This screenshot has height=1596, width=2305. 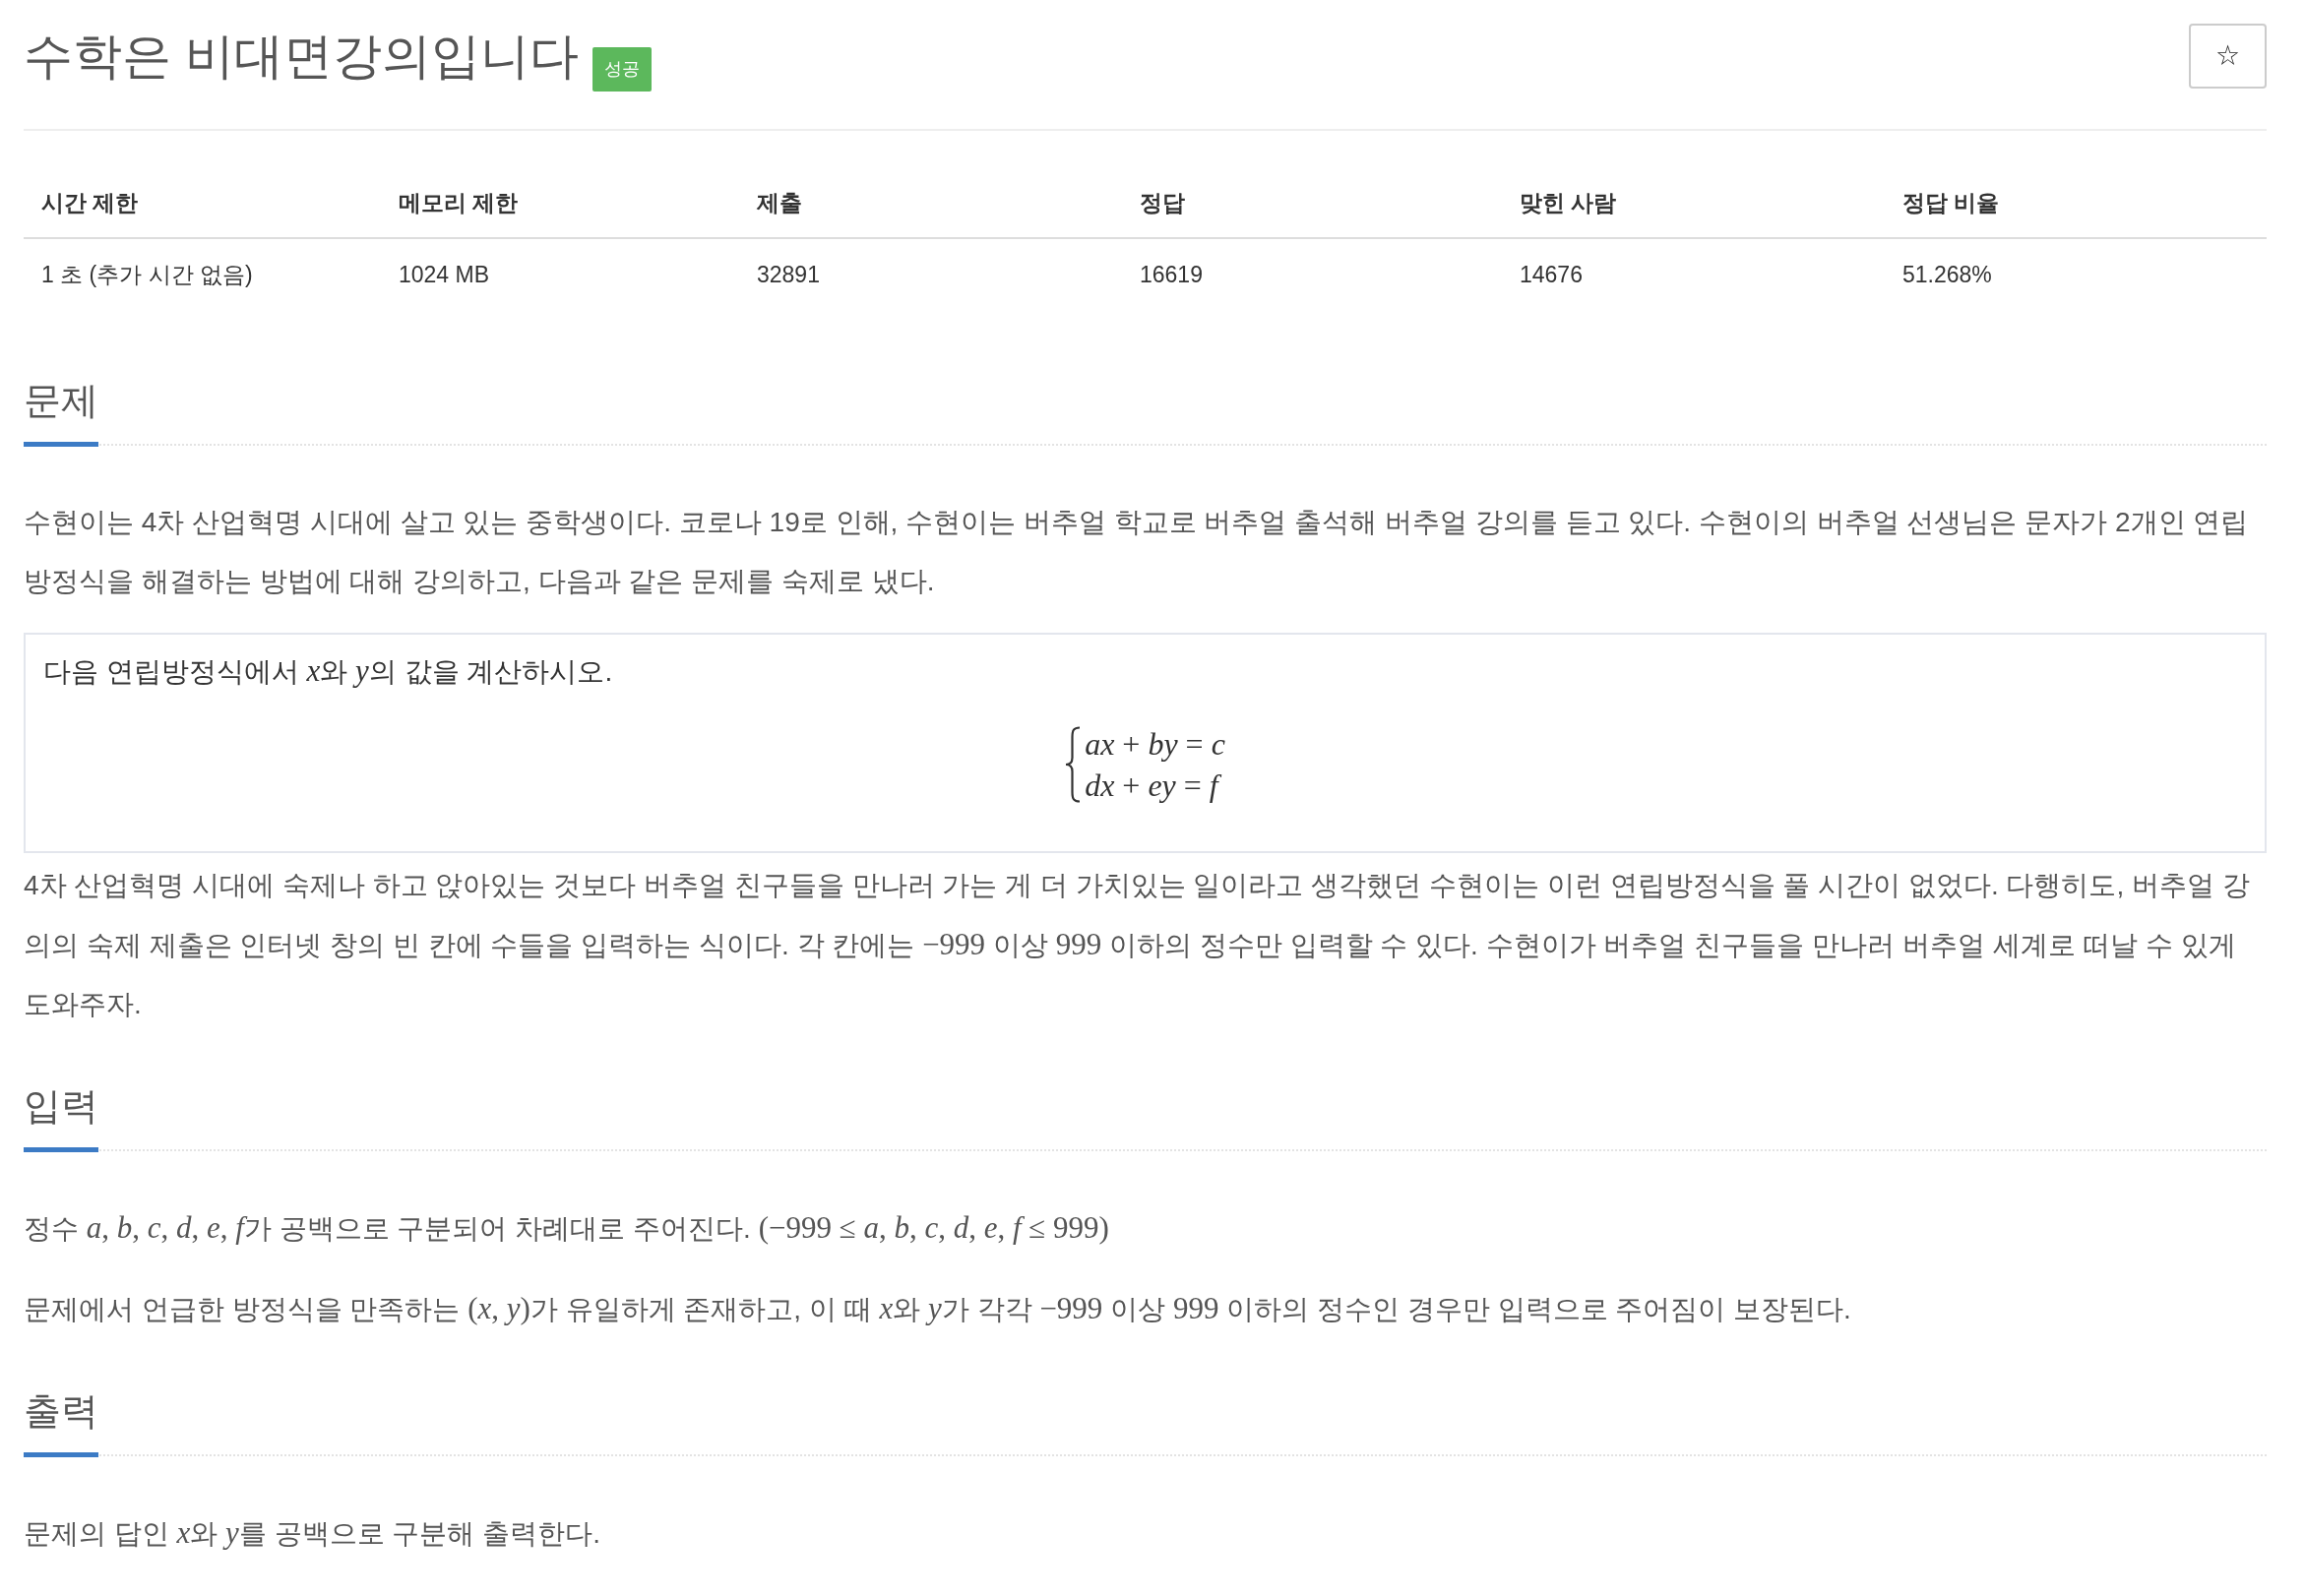 What do you see at coordinates (938, 1308) in the screenshot?
I see `paragraph-text: 문제에서 언급한 방정식을 만족하는 (x, y)가 유일하게 존재하고, 이 때 x와 y가 각각 −999 이상 999 이하의 정수인 경우만 입력으로 주어짐이 보장된다.` at bounding box center [938, 1308].